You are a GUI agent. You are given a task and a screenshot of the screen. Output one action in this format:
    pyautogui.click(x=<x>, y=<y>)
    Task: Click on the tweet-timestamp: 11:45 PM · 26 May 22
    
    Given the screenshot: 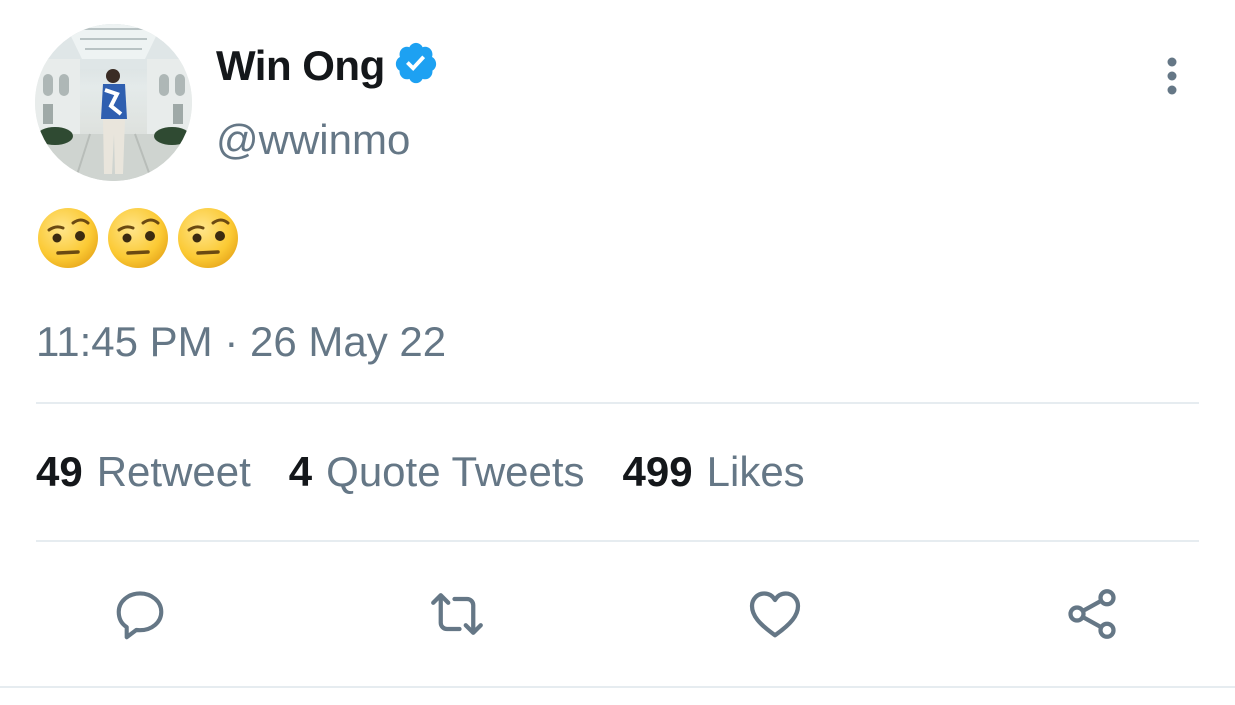 What is the action you would take?
    pyautogui.click(x=241, y=342)
    